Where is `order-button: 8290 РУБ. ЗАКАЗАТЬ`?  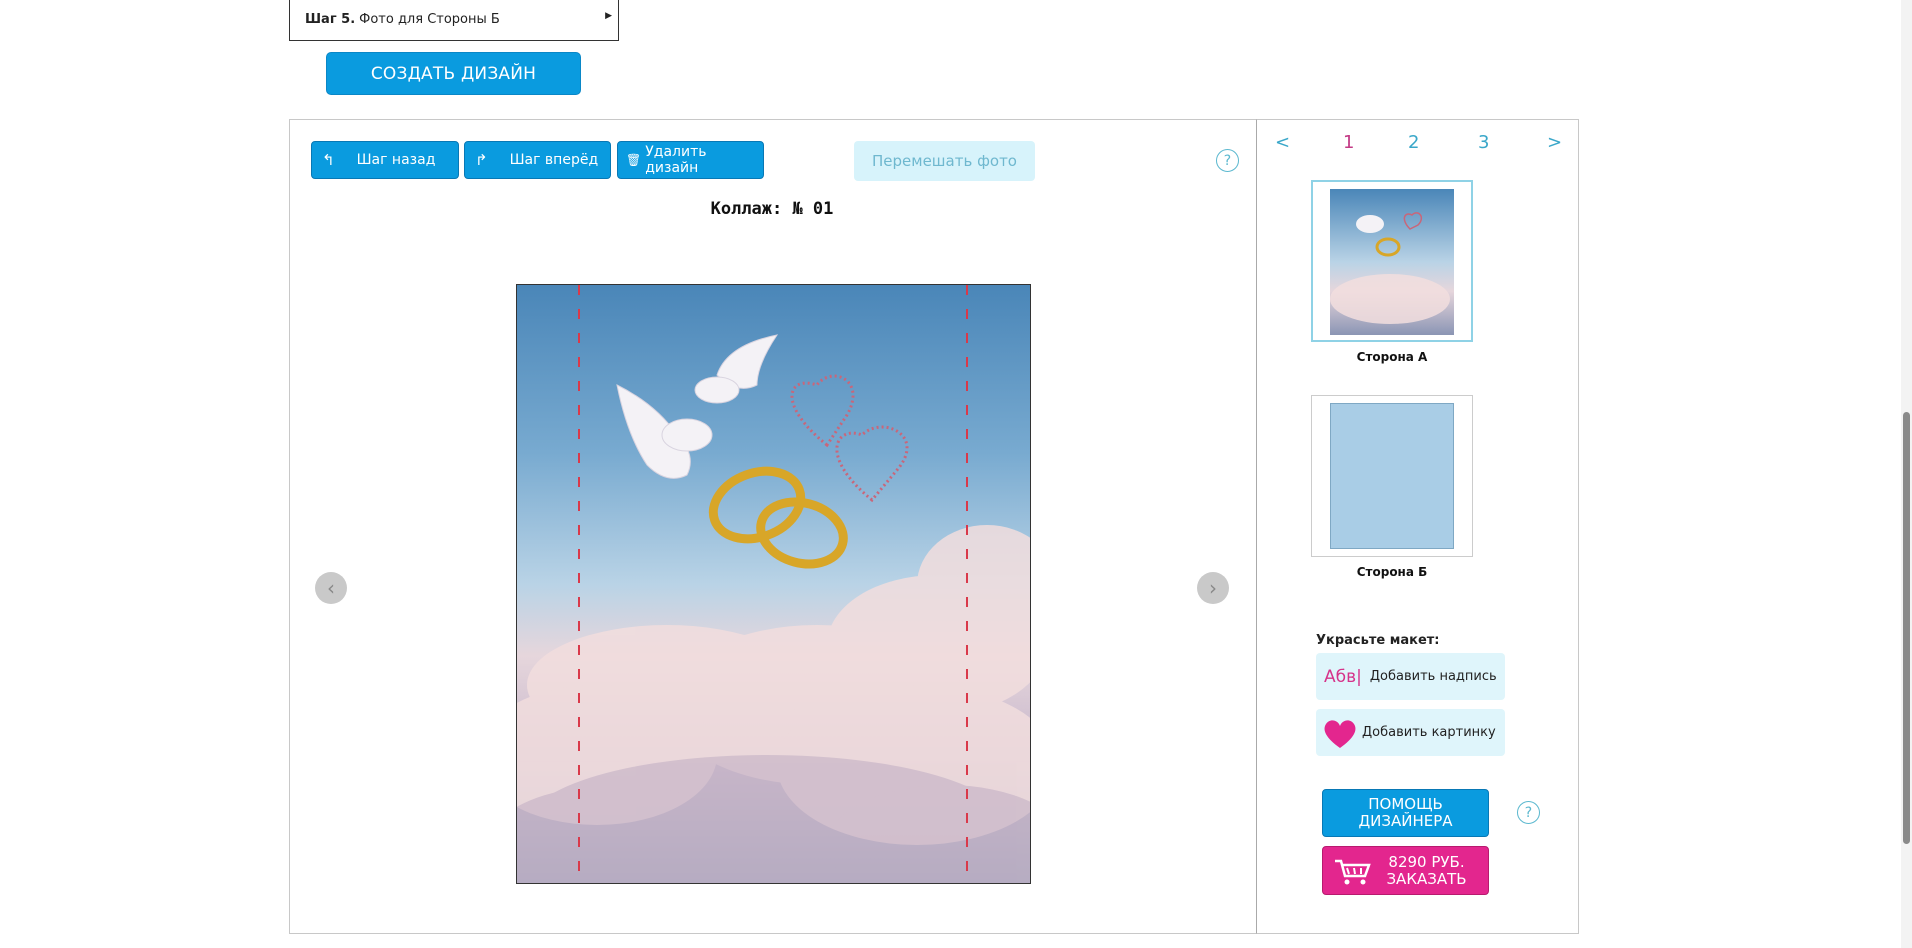
order-button: 8290 РУБ. ЗАКАЗАТЬ is located at coordinates (1405, 870).